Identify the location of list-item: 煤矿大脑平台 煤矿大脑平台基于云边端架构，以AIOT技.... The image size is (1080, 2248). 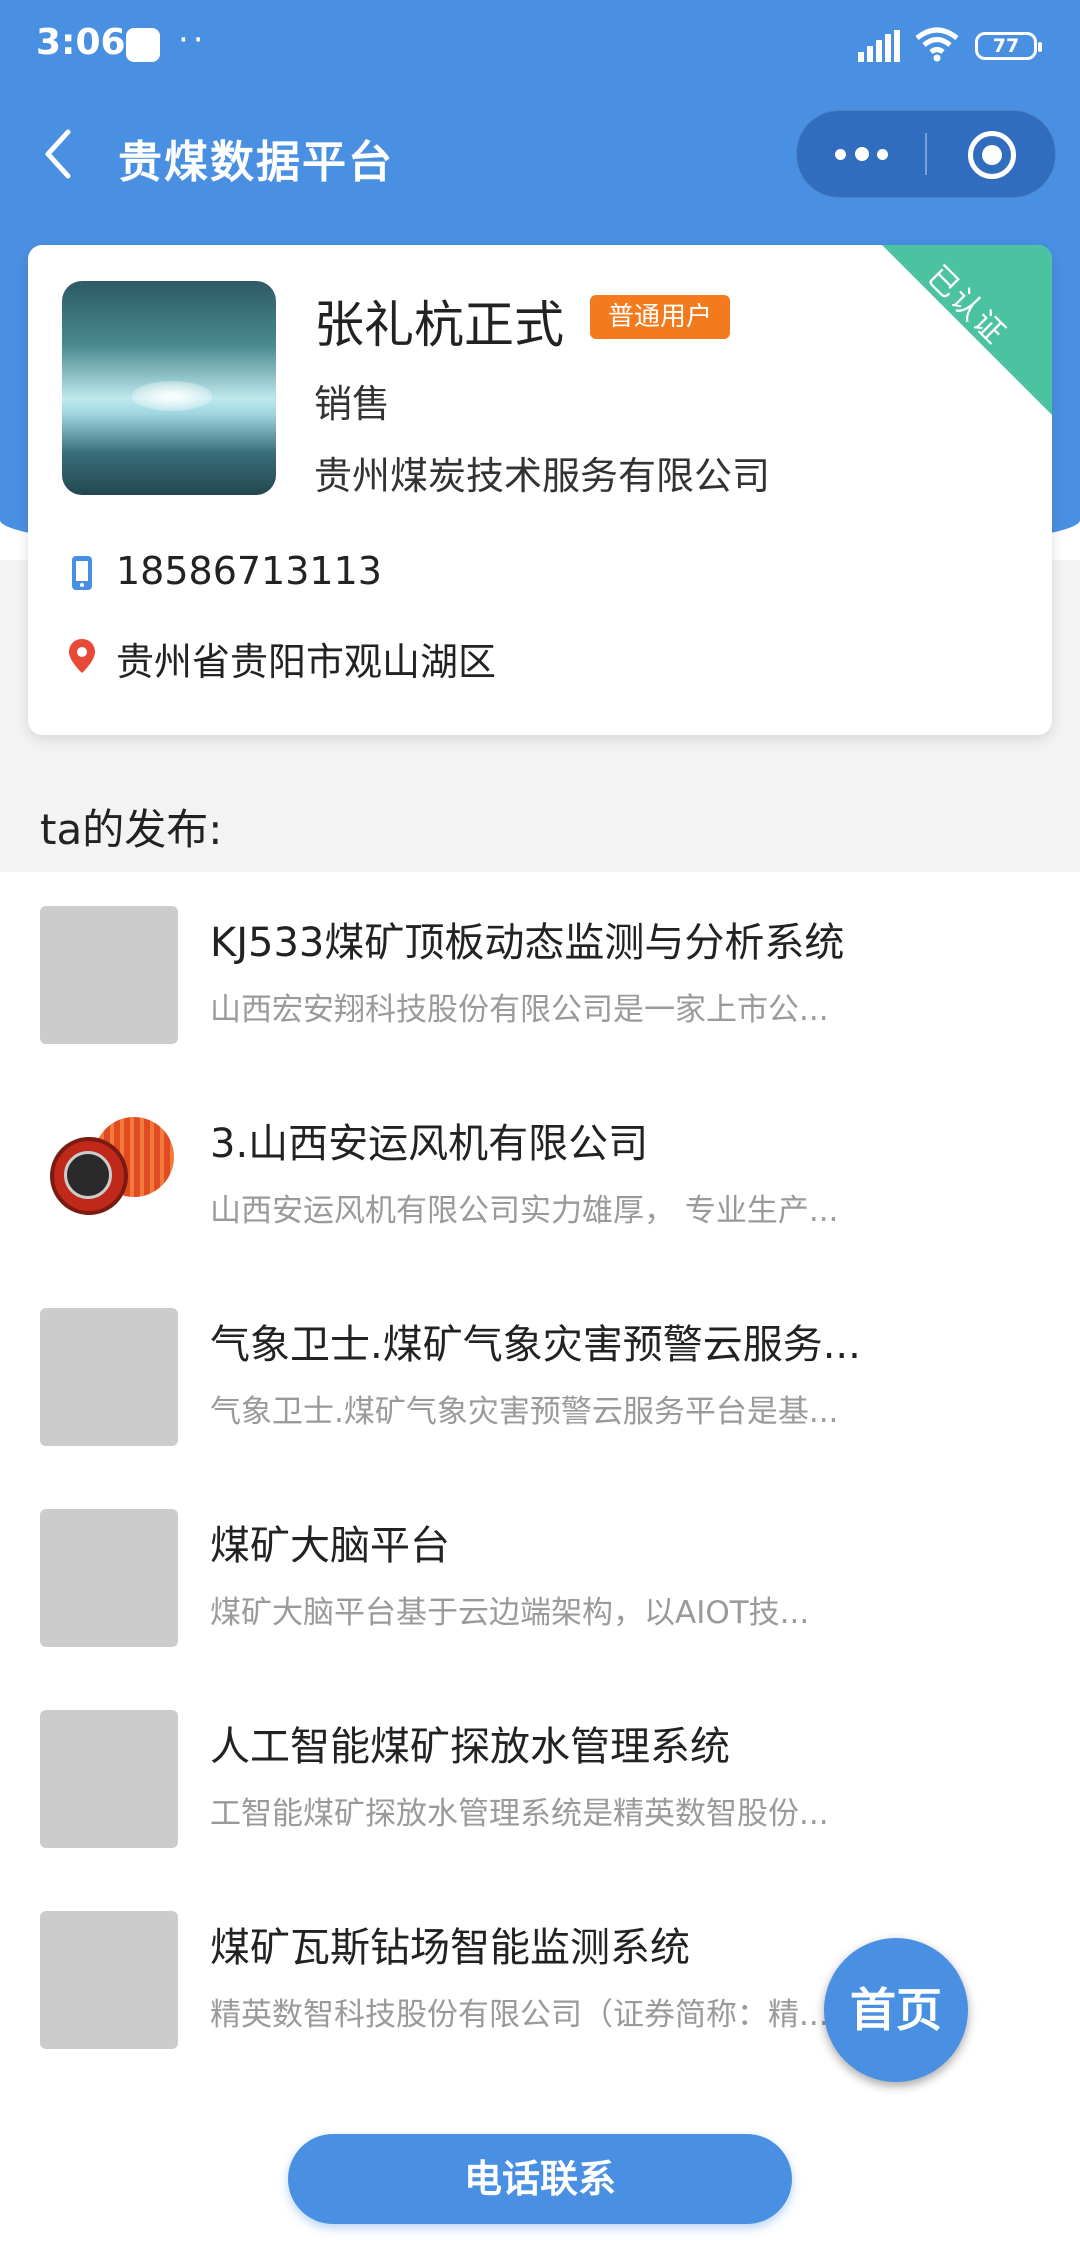
(540, 1609).